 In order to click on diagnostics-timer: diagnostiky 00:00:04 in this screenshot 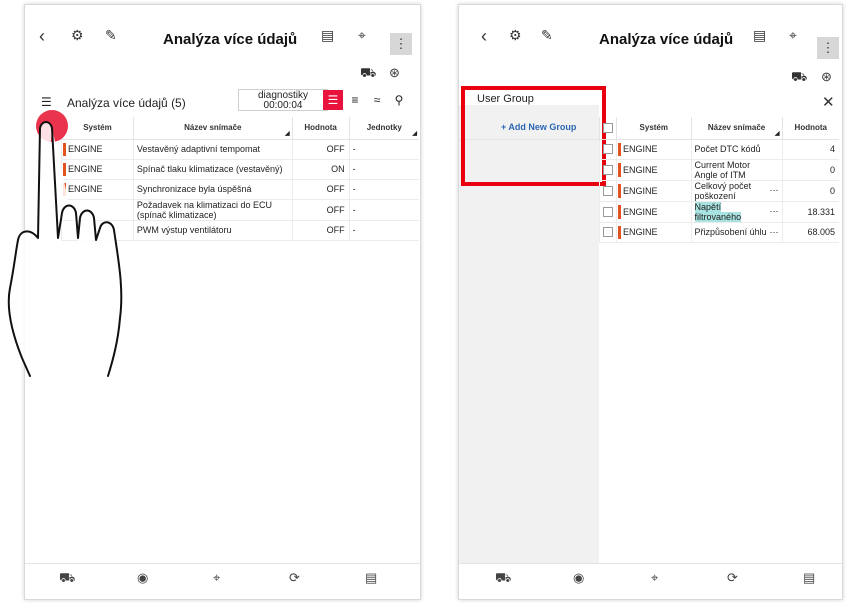, I will do `click(283, 100)`.